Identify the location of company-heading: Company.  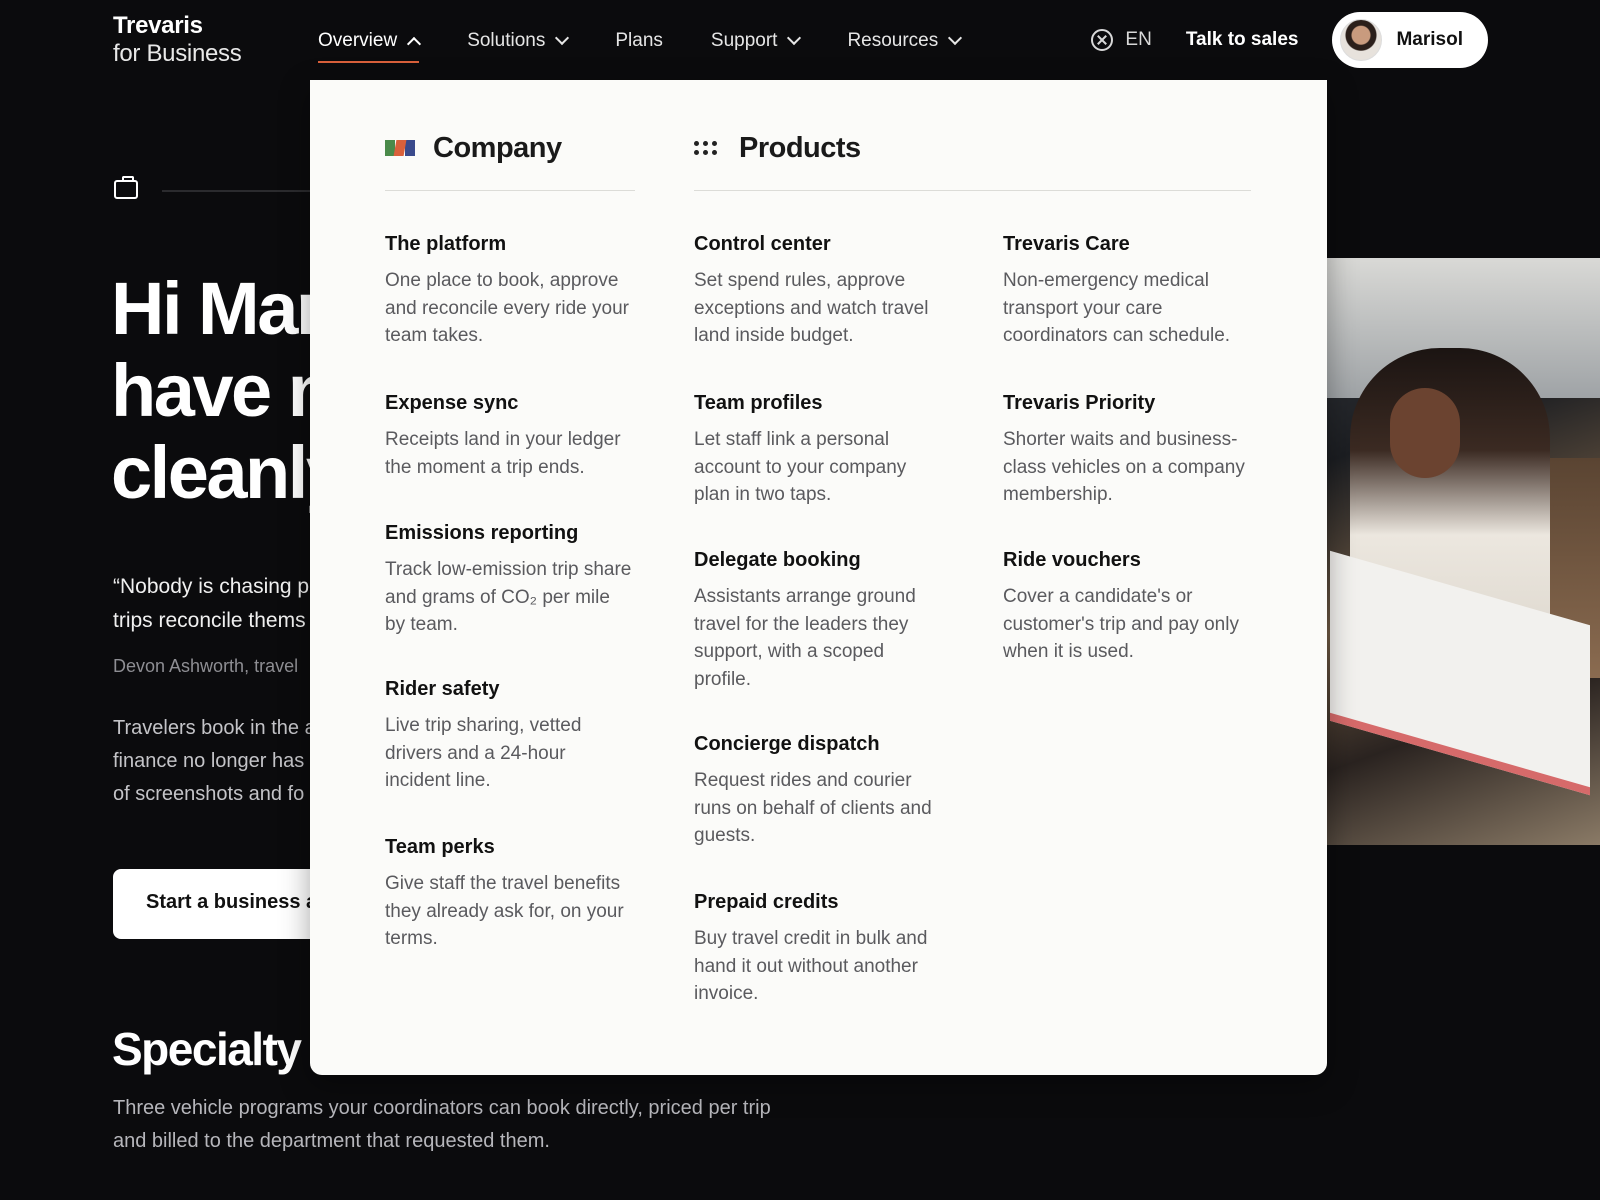
(473, 148).